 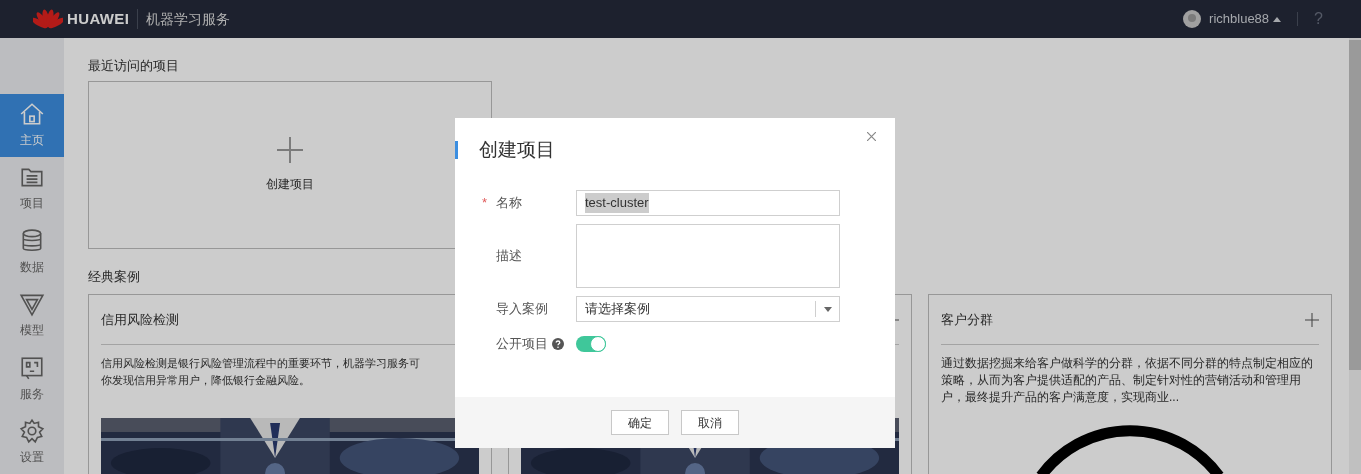 I want to click on required-mark: *, so click(x=485, y=203).